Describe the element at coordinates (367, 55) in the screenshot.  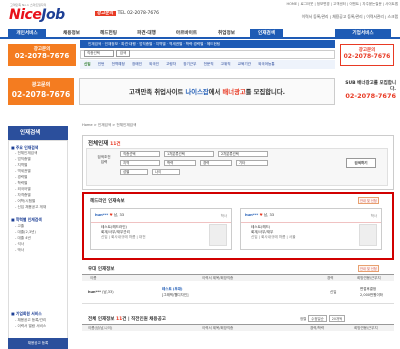
I see `right-ad: 광고문의 02-2078-7676` at that location.